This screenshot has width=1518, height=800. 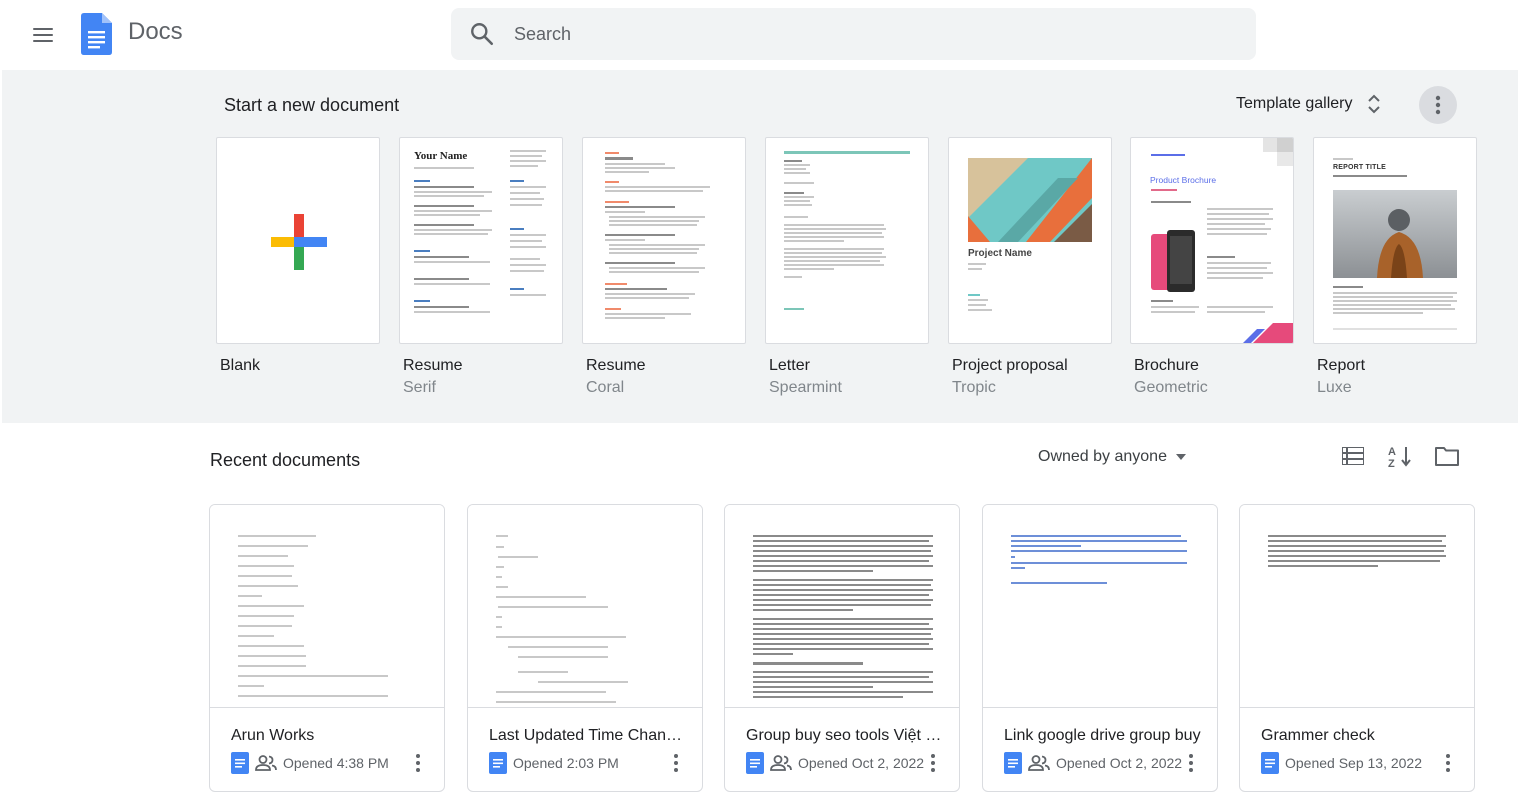 What do you see at coordinates (1278, 152) in the screenshot?
I see `geometric-corner-graphic` at bounding box center [1278, 152].